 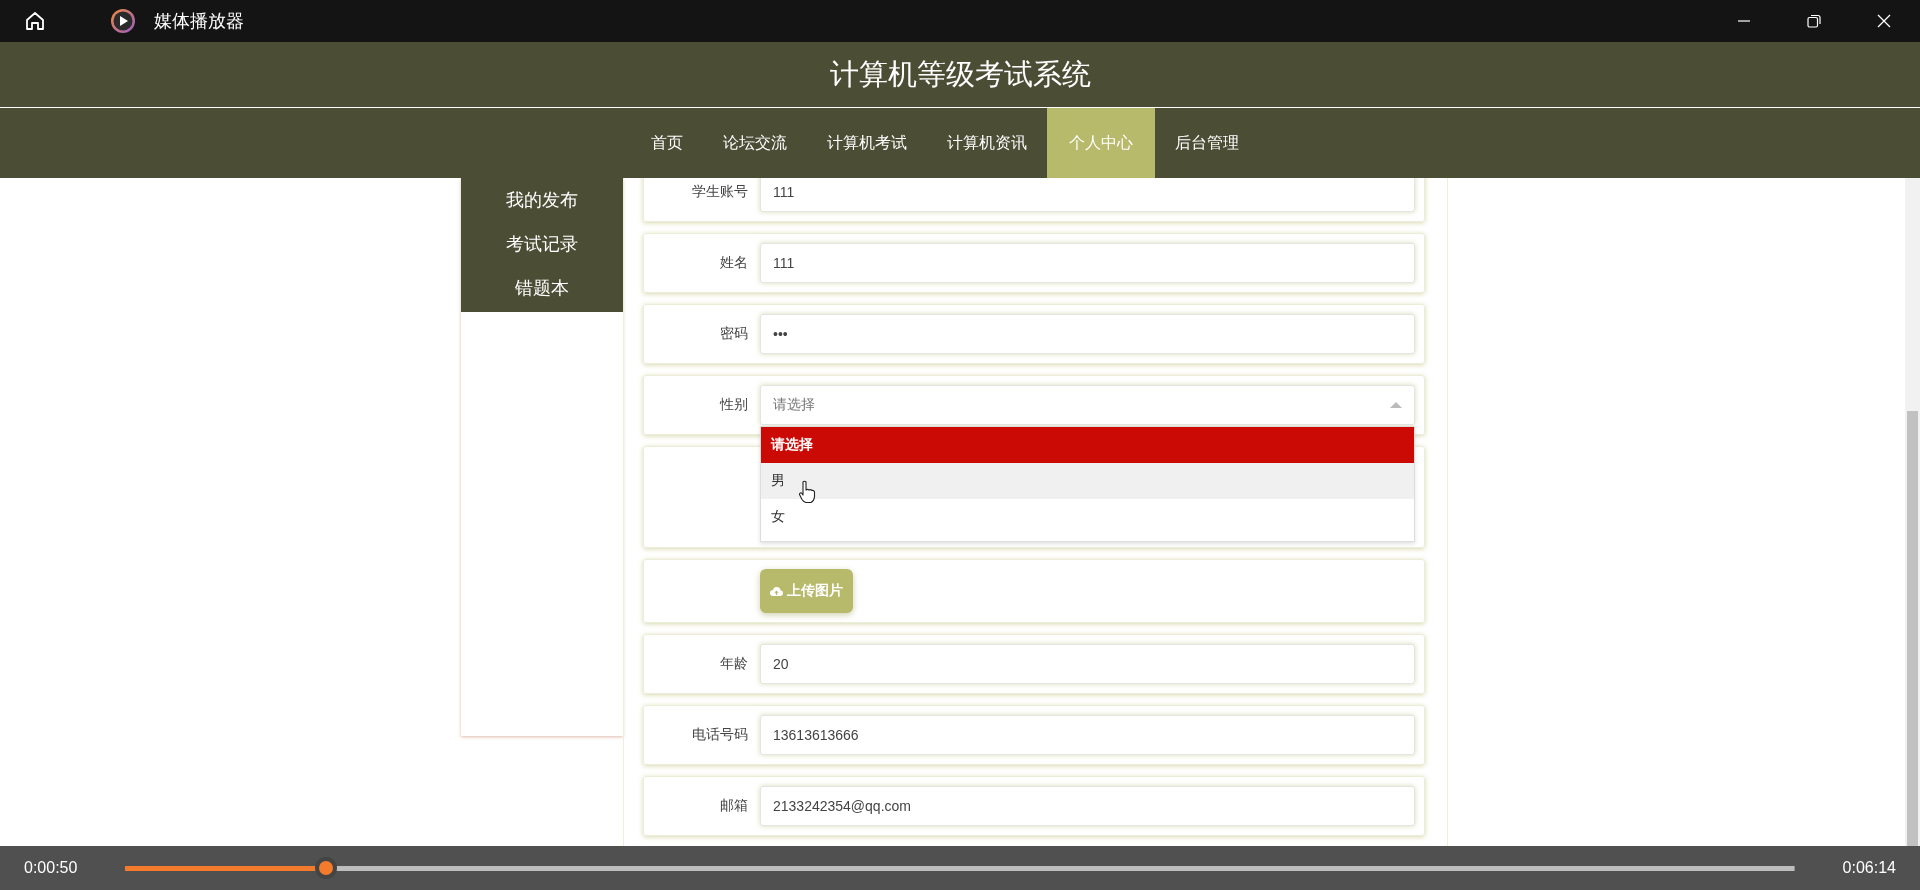 I want to click on nav-tab: 后台管理, so click(x=1207, y=143).